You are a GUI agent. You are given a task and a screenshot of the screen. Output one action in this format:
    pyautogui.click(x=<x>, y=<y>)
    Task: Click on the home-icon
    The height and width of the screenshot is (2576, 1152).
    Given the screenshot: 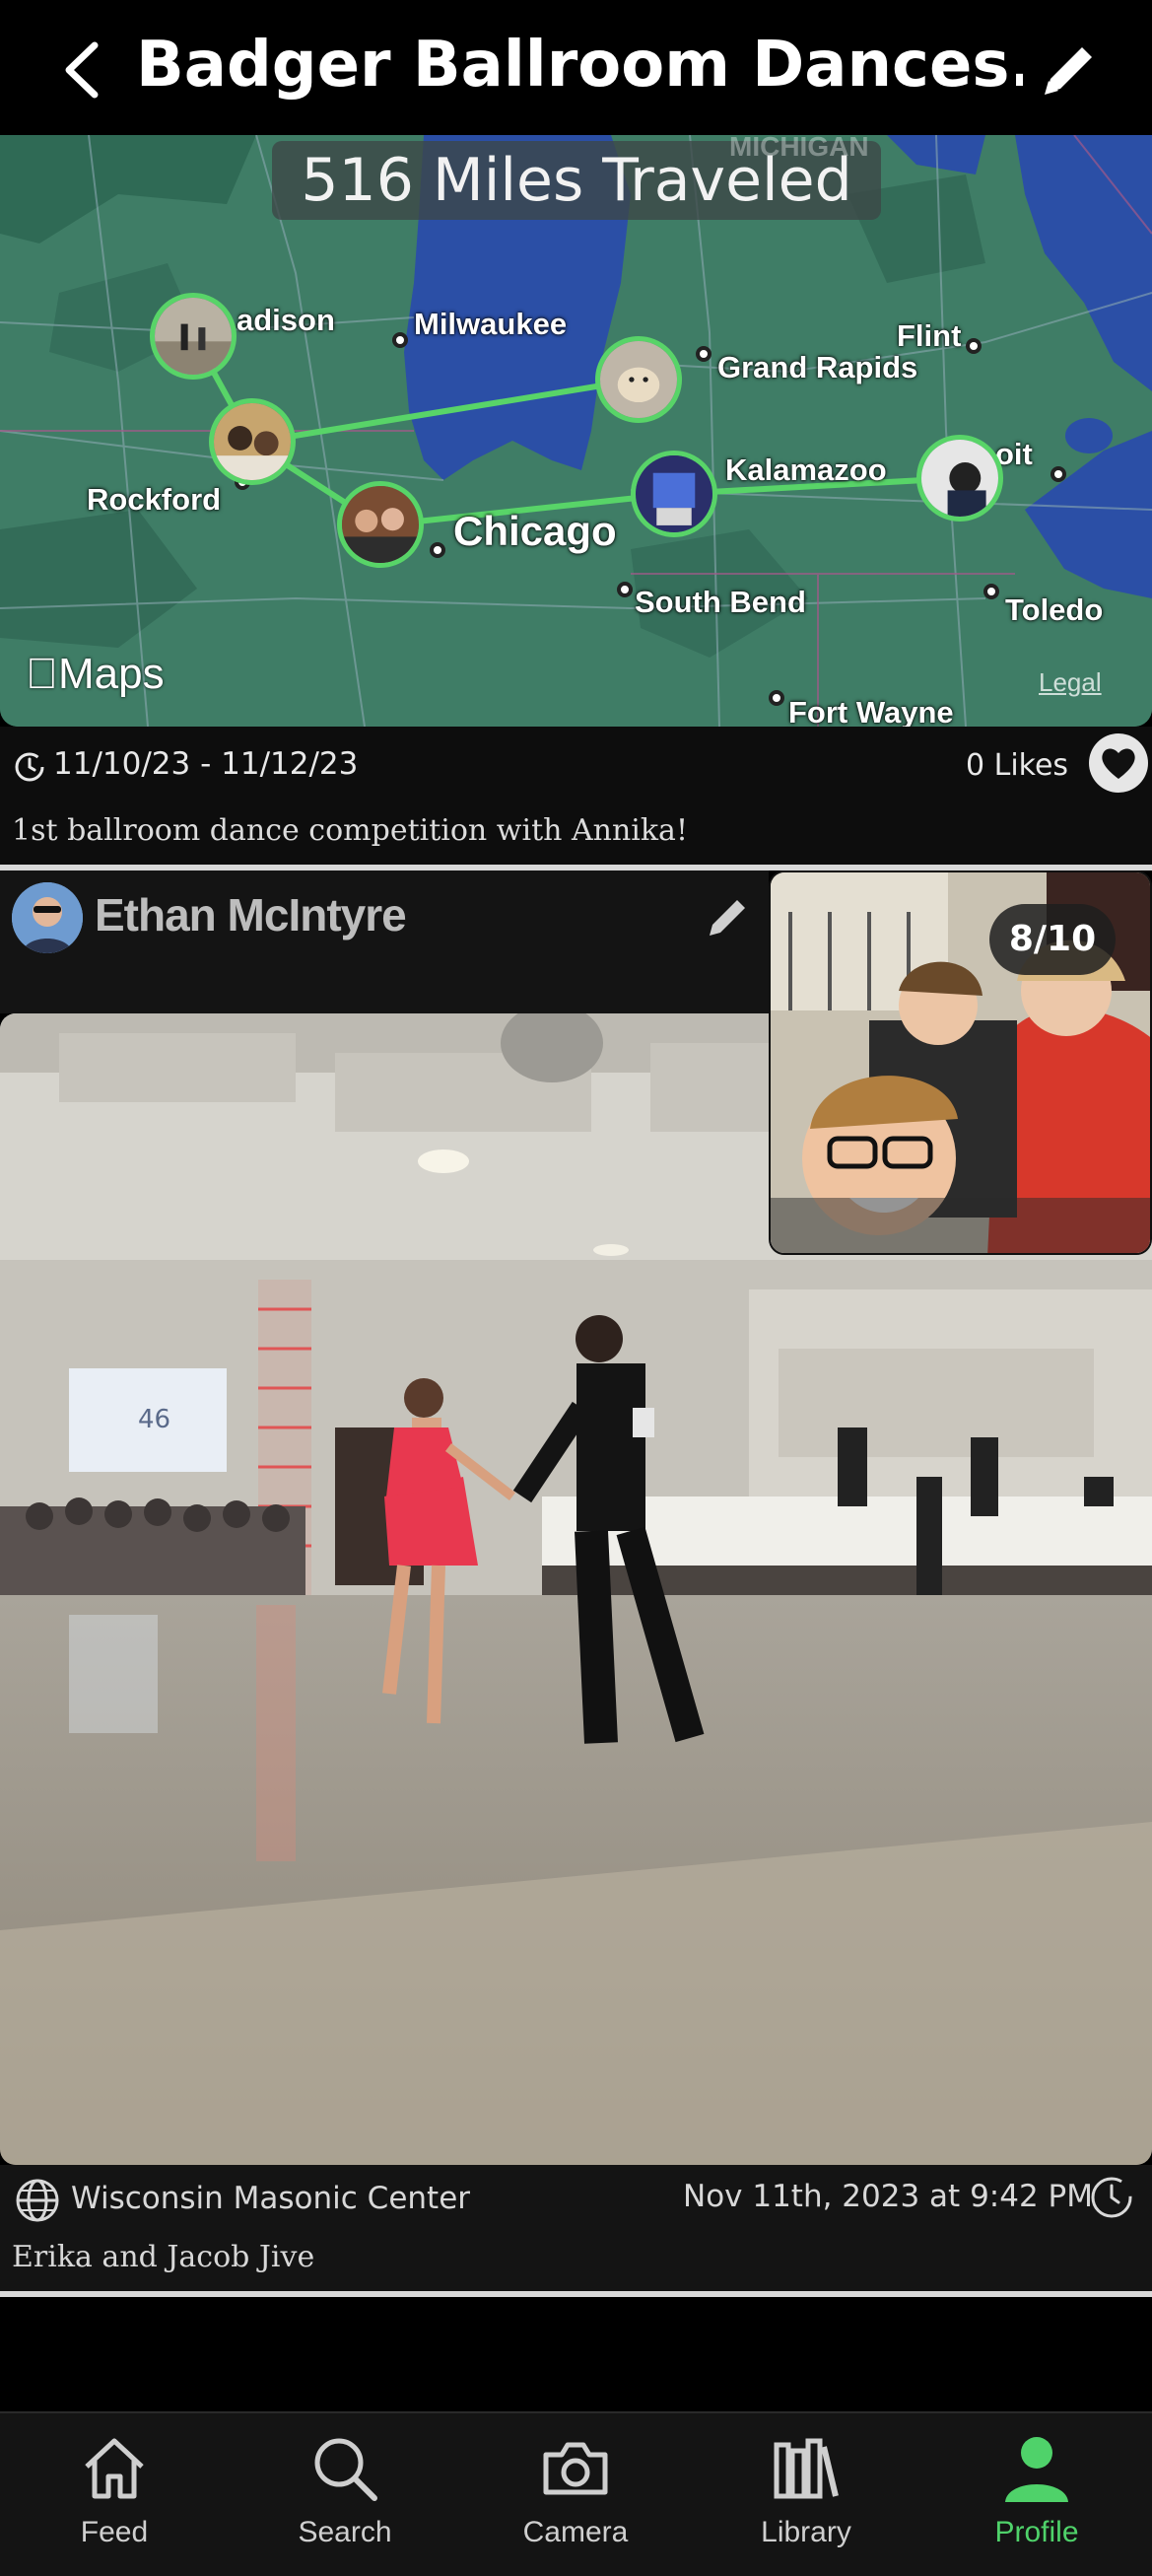 What is the action you would take?
    pyautogui.click(x=114, y=2468)
    